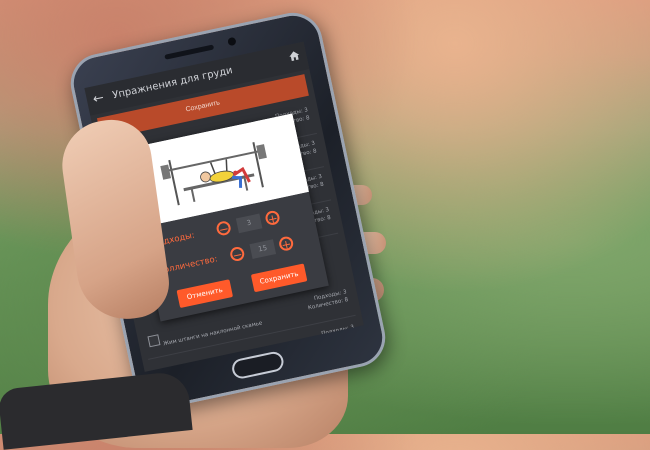 This screenshot has height=450, width=650. I want to click on sets-increment-button: +, so click(272, 218).